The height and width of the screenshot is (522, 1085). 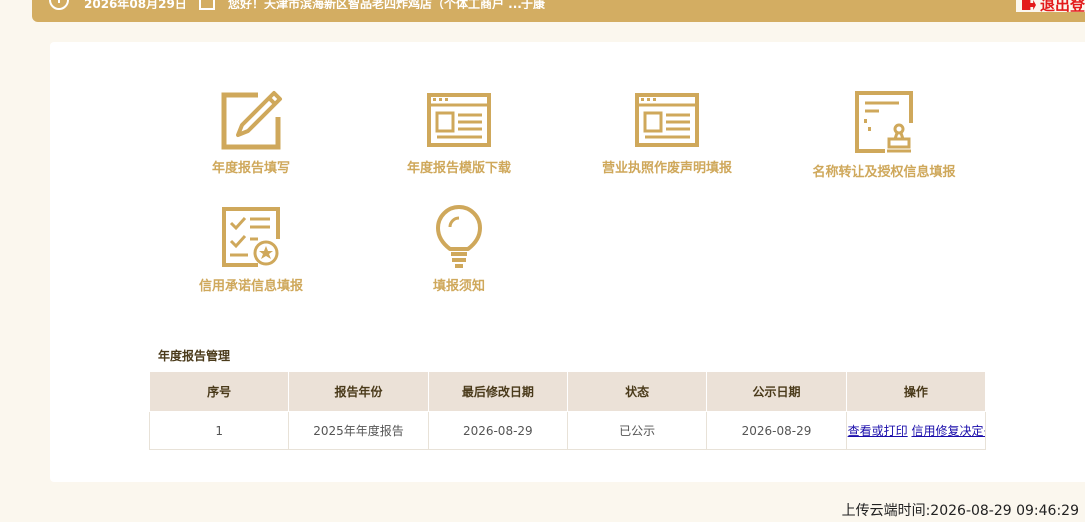 What do you see at coordinates (59, 5) in the screenshot?
I see `clock-icon` at bounding box center [59, 5].